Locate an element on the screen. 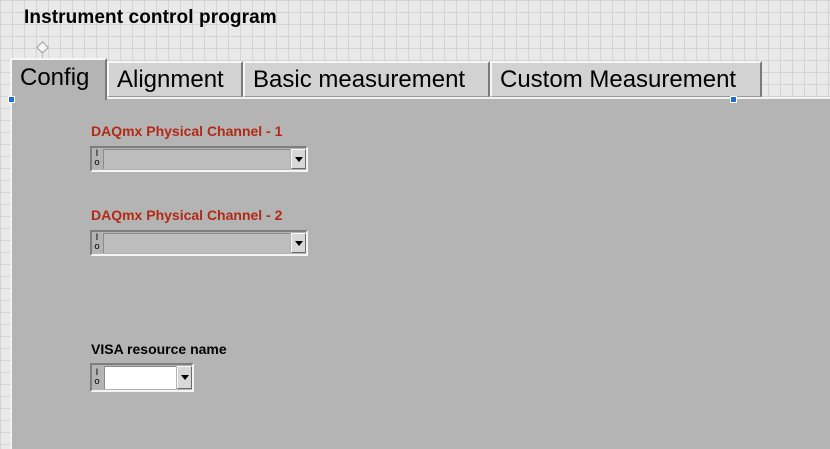 The image size is (830, 449). daq-channel-2-combo: Io is located at coordinates (199, 243).